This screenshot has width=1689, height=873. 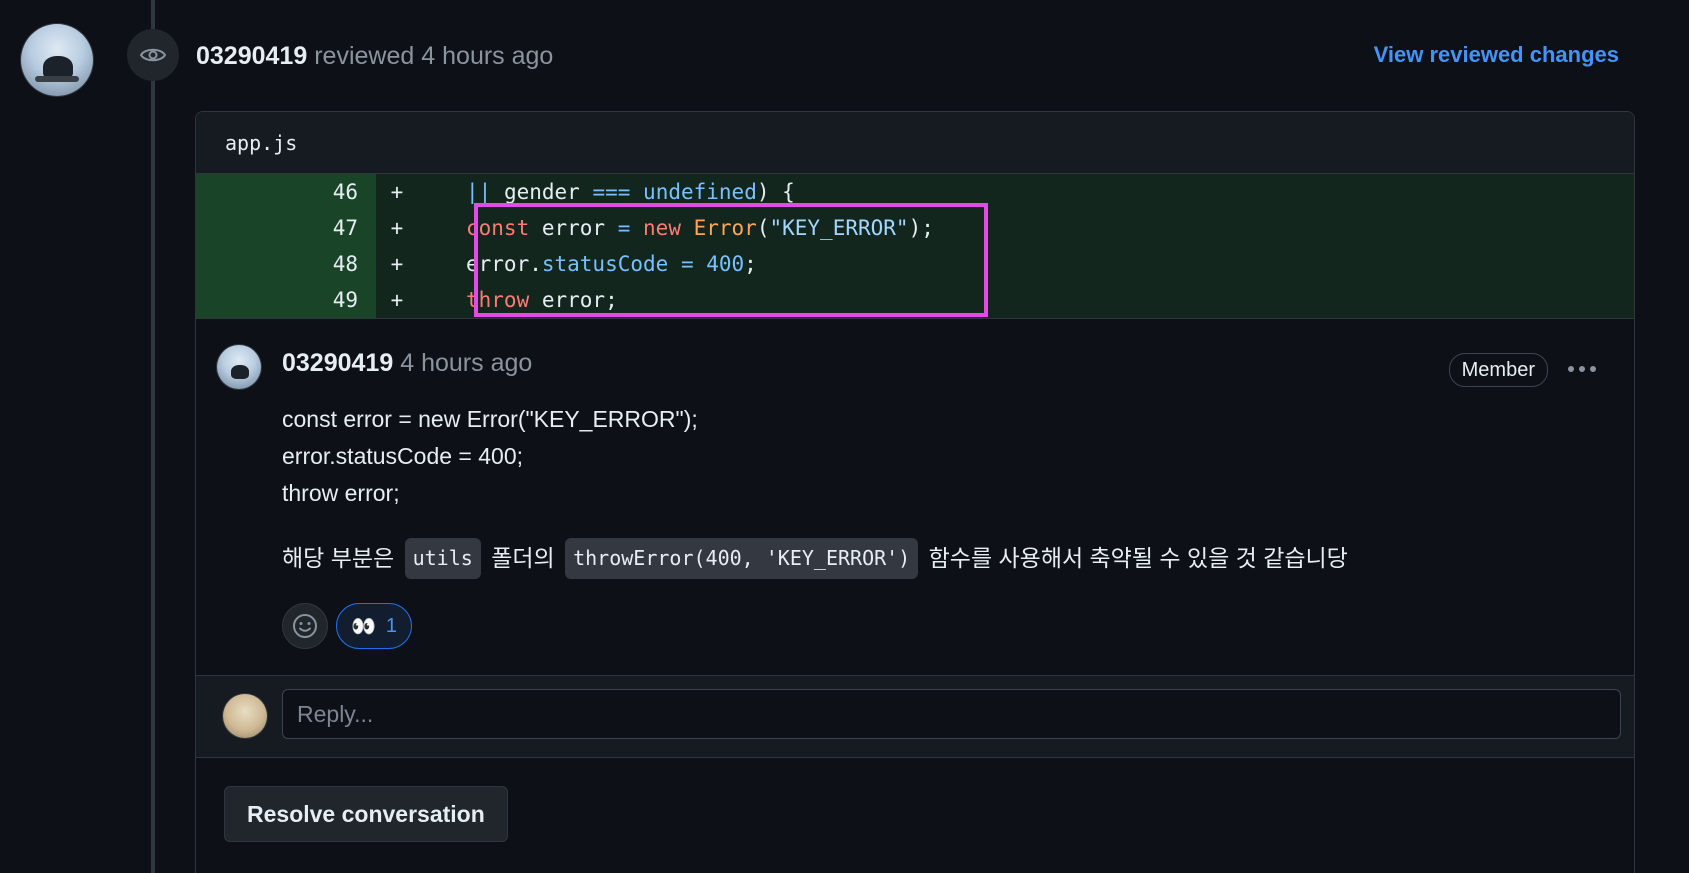 I want to click on diff-code-line: + throw error;, so click(x=497, y=300).